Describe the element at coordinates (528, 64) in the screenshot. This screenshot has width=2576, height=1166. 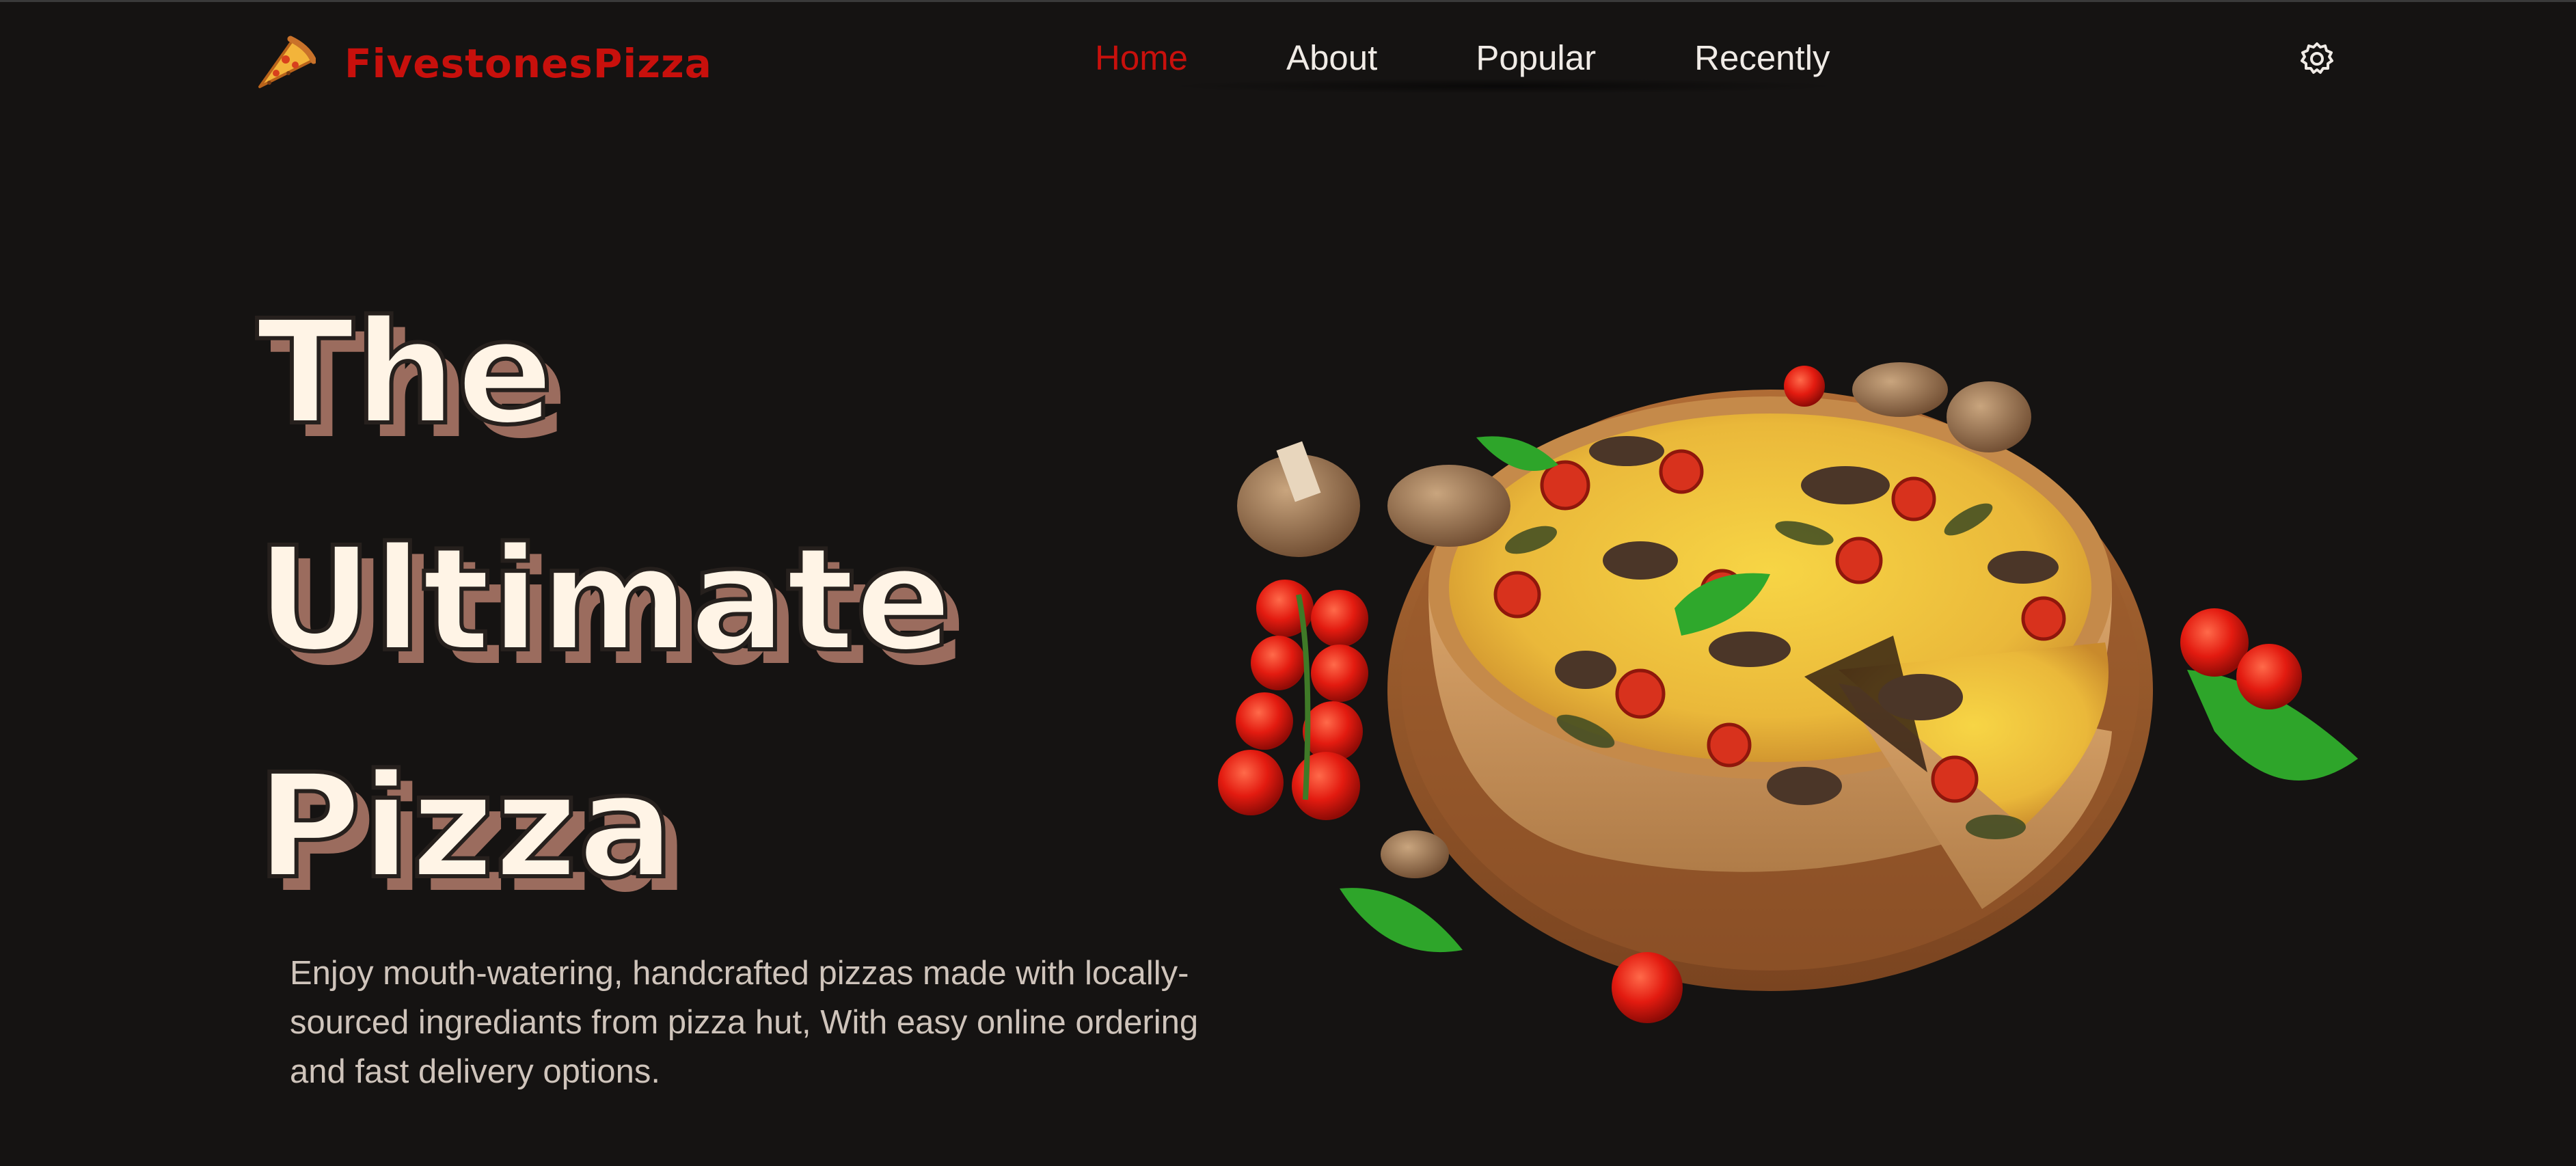
I see `brand-name: FivestonesPizza` at that location.